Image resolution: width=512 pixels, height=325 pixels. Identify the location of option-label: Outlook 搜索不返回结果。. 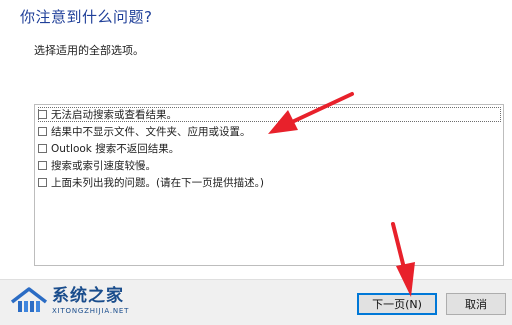
(115, 149).